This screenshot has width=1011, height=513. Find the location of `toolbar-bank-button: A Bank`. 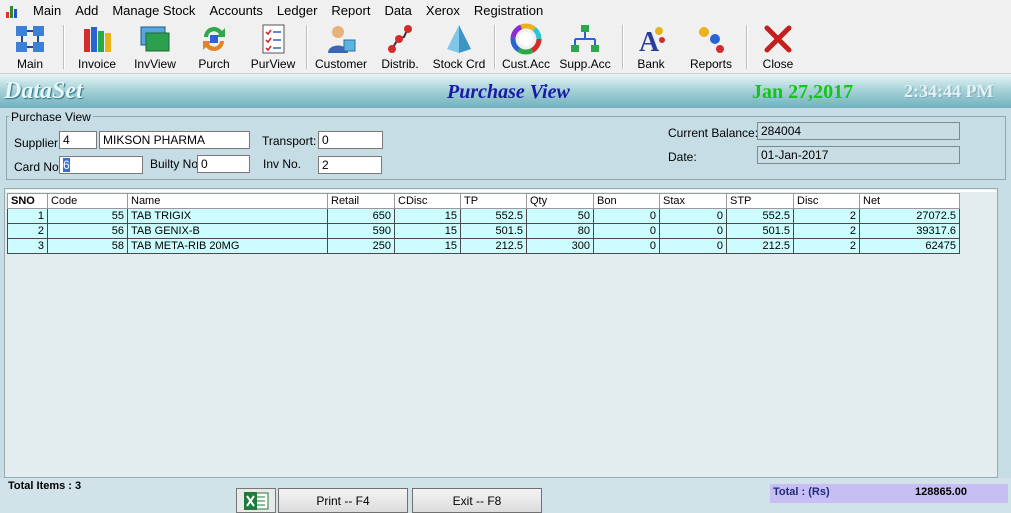

toolbar-bank-button: A Bank is located at coordinates (651, 47).